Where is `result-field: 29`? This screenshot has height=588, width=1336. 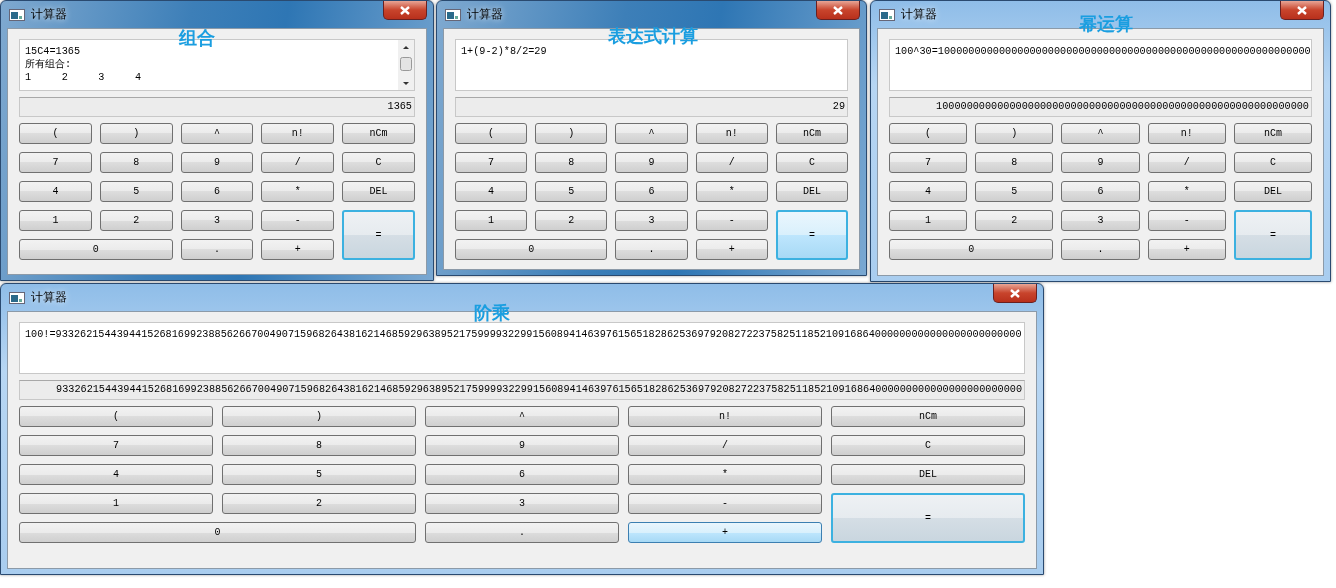
result-field: 29 is located at coordinates (651, 107).